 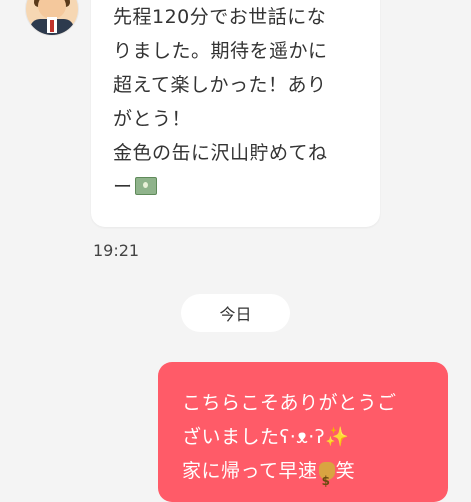 I want to click on money-bill-icon, so click(x=145, y=186).